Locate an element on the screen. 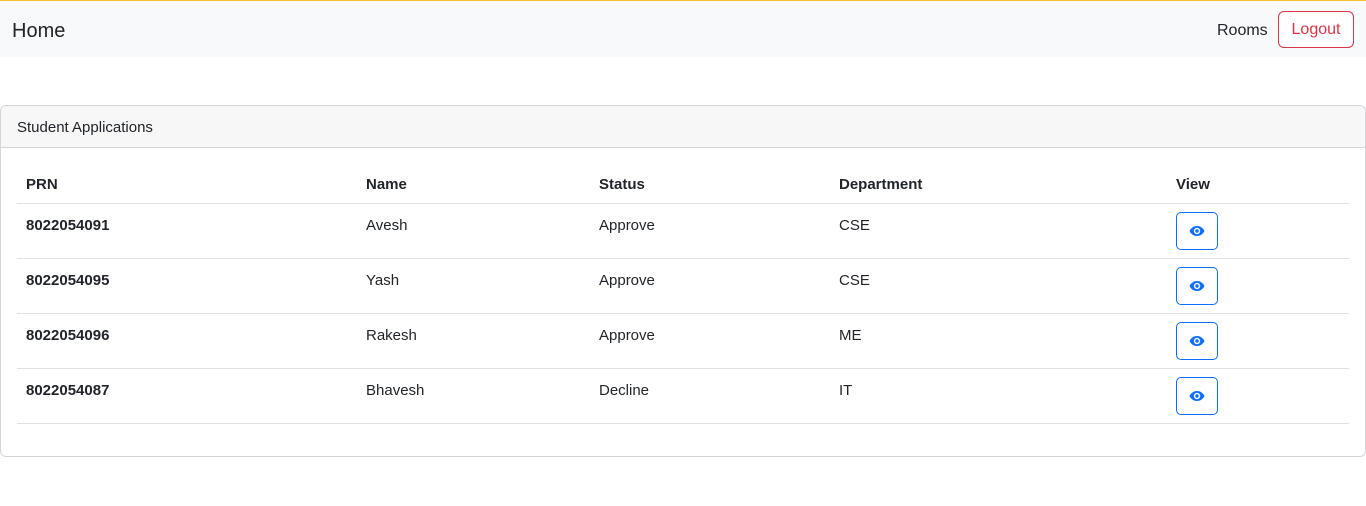 The height and width of the screenshot is (506, 1366). table-row: 8022054096 Rakesh Approve ME is located at coordinates (683, 341).